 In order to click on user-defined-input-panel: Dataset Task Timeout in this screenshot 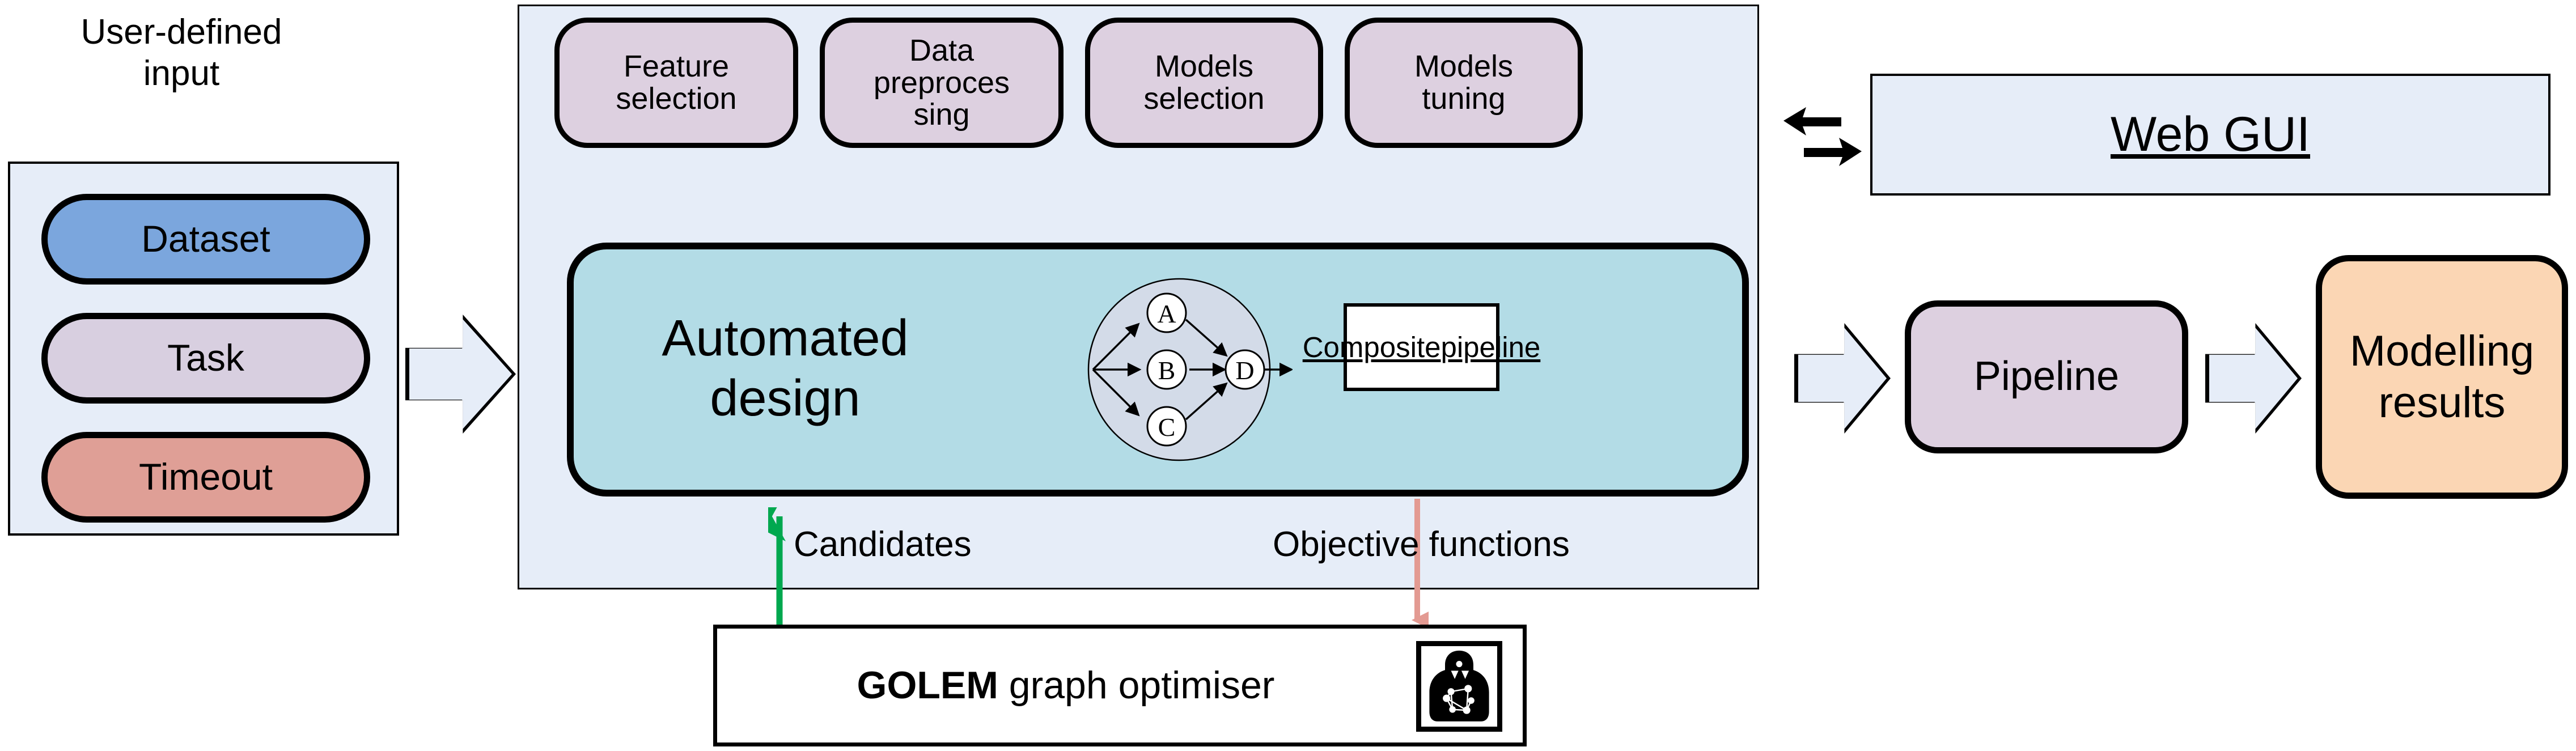, I will do `click(203, 349)`.